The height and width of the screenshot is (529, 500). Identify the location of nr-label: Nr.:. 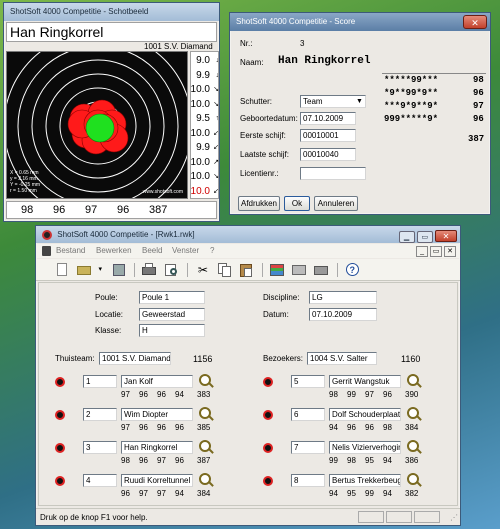
(246, 43).